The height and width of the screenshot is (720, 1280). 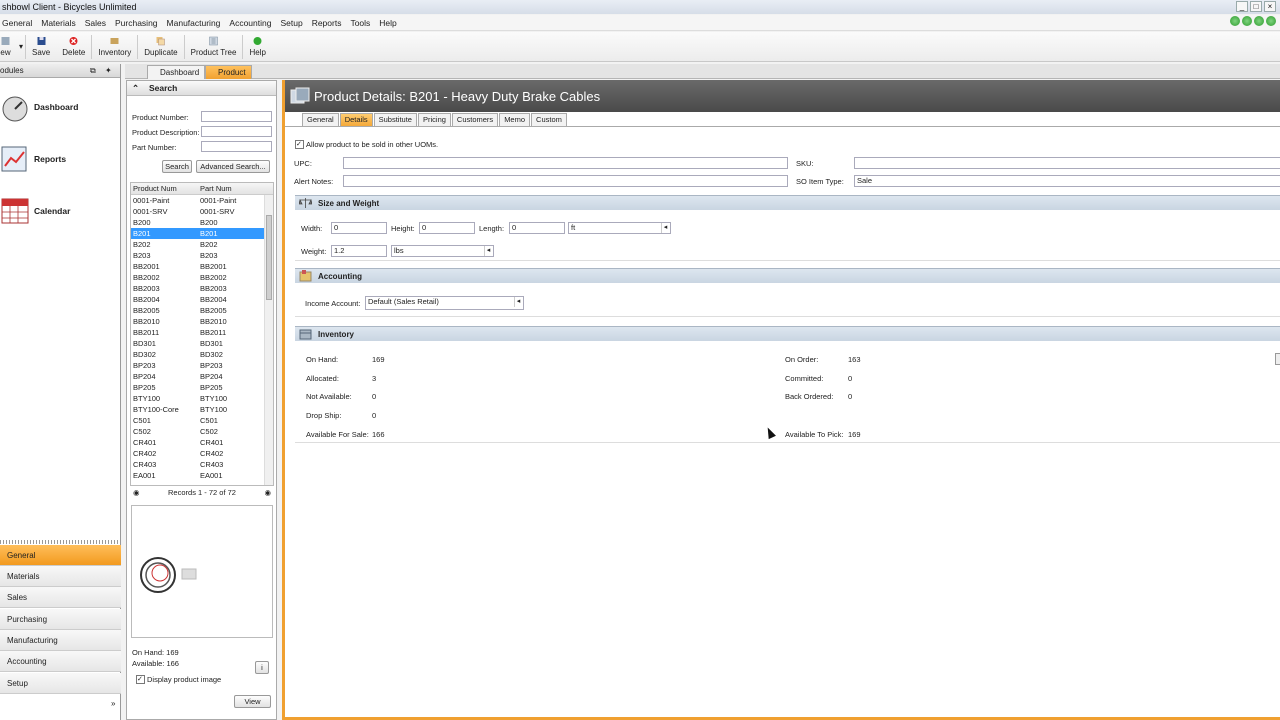 What do you see at coordinates (33, 159) in the screenshot?
I see `module-reports: Reports` at bounding box center [33, 159].